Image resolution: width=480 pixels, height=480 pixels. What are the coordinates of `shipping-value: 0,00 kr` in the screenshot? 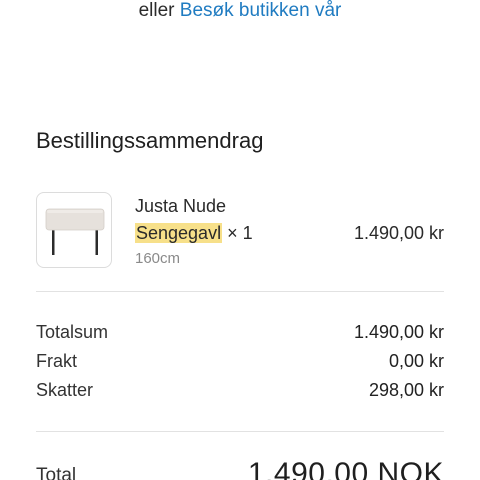 It's located at (416, 361).